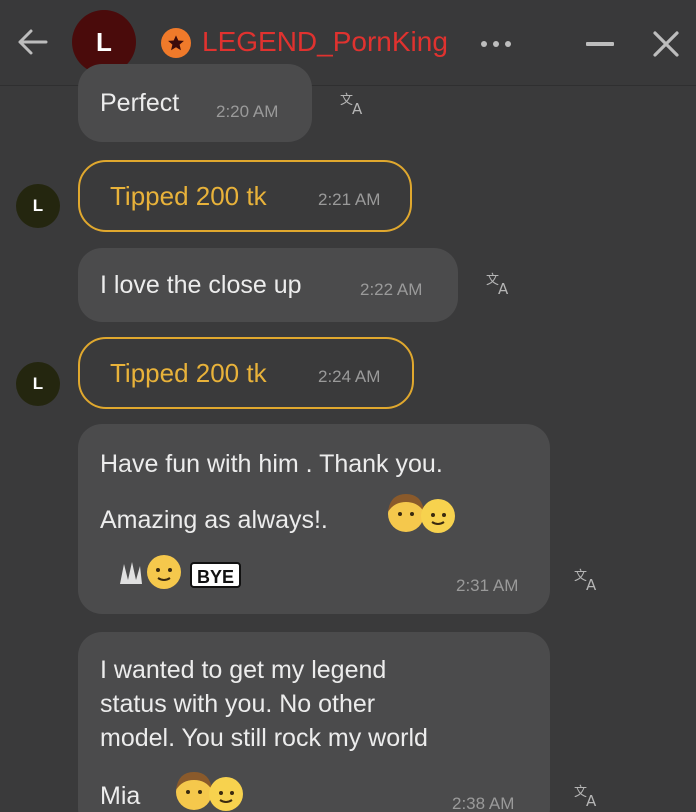 Image resolution: width=696 pixels, height=812 pixels. I want to click on message-time: 2:24 AM, so click(349, 376).